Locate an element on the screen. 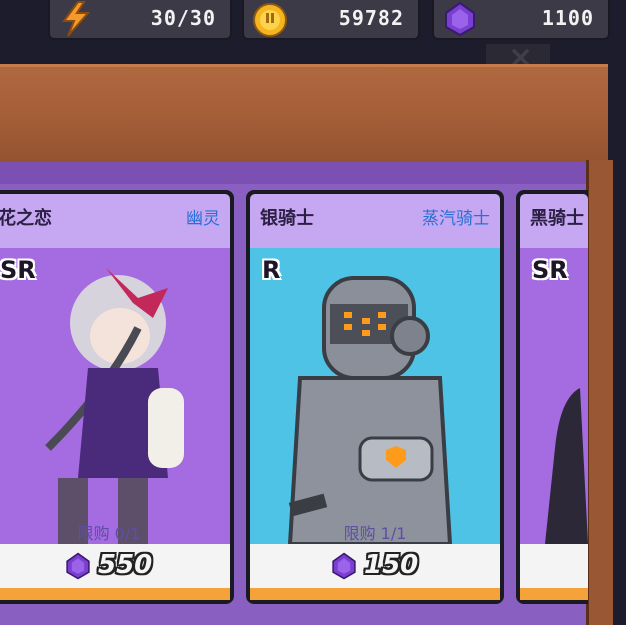 This screenshot has height=625, width=626. gem-value: 1100 is located at coordinates (567, 18).